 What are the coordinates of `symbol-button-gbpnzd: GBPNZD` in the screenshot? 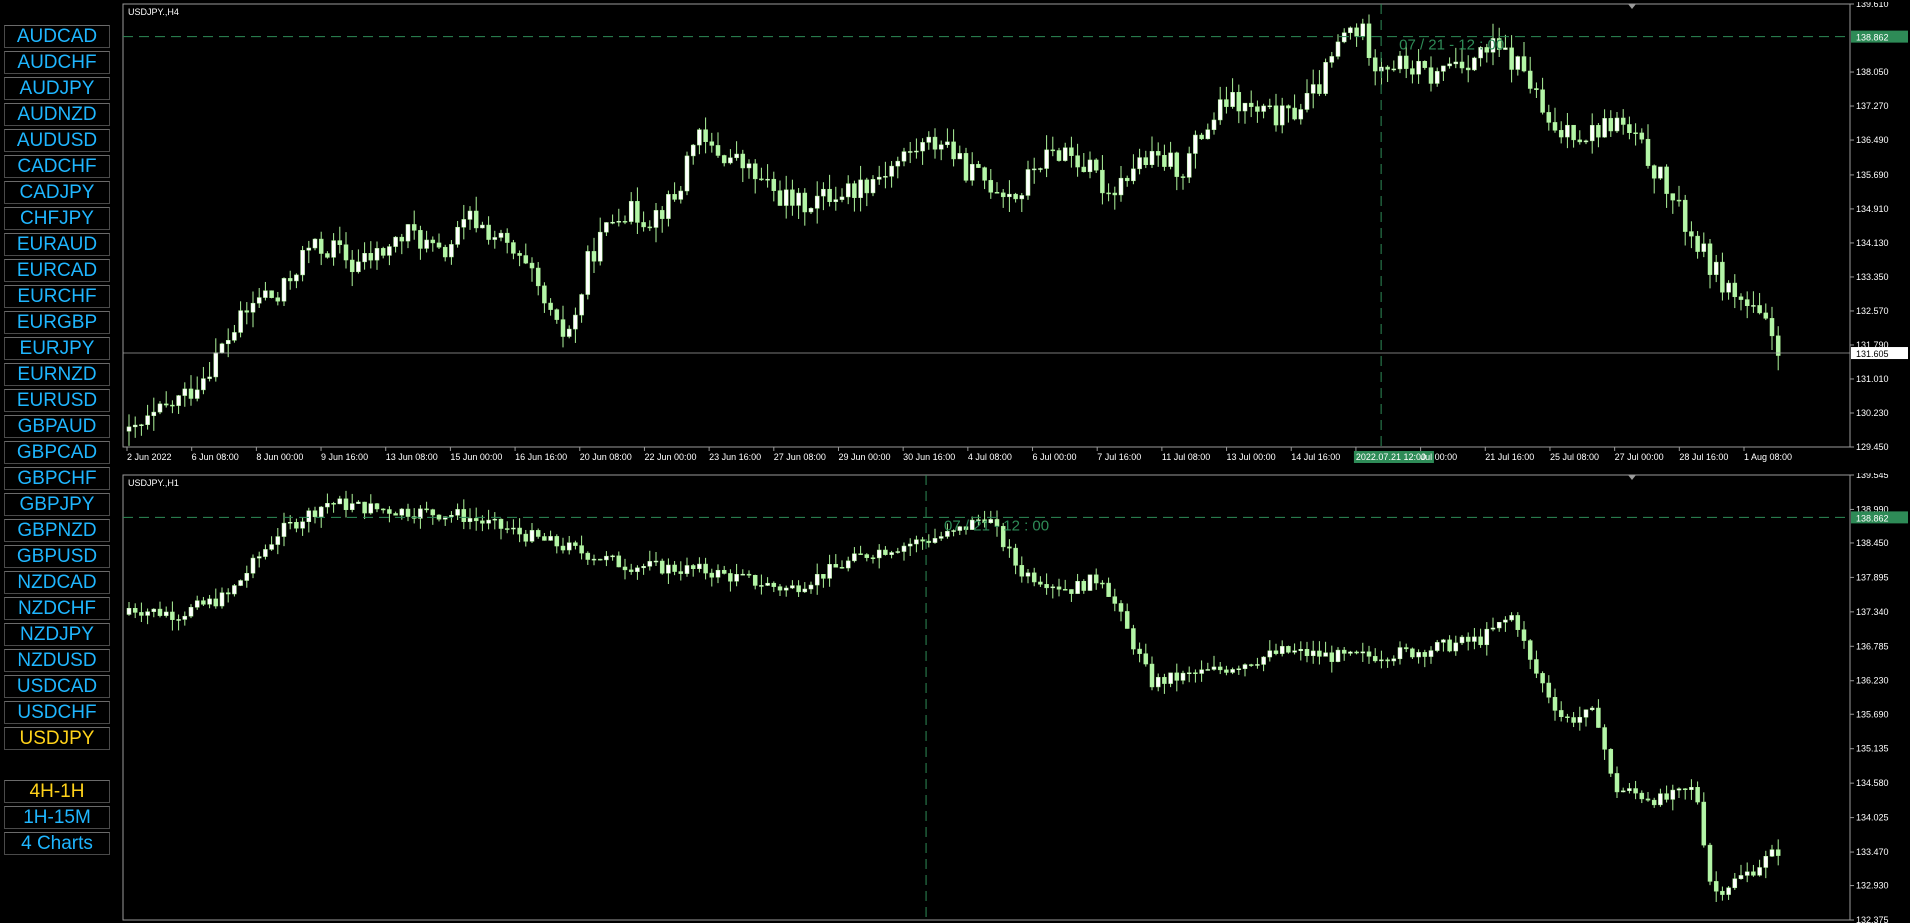 It's located at (57, 530).